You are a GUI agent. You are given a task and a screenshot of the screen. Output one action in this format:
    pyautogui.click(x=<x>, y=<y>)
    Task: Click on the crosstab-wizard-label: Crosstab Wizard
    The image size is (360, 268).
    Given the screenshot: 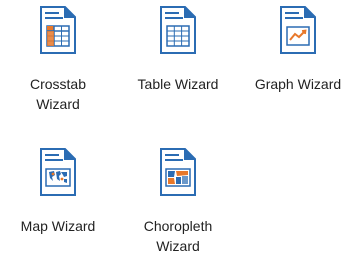 What is the action you would take?
    pyautogui.click(x=58, y=94)
    